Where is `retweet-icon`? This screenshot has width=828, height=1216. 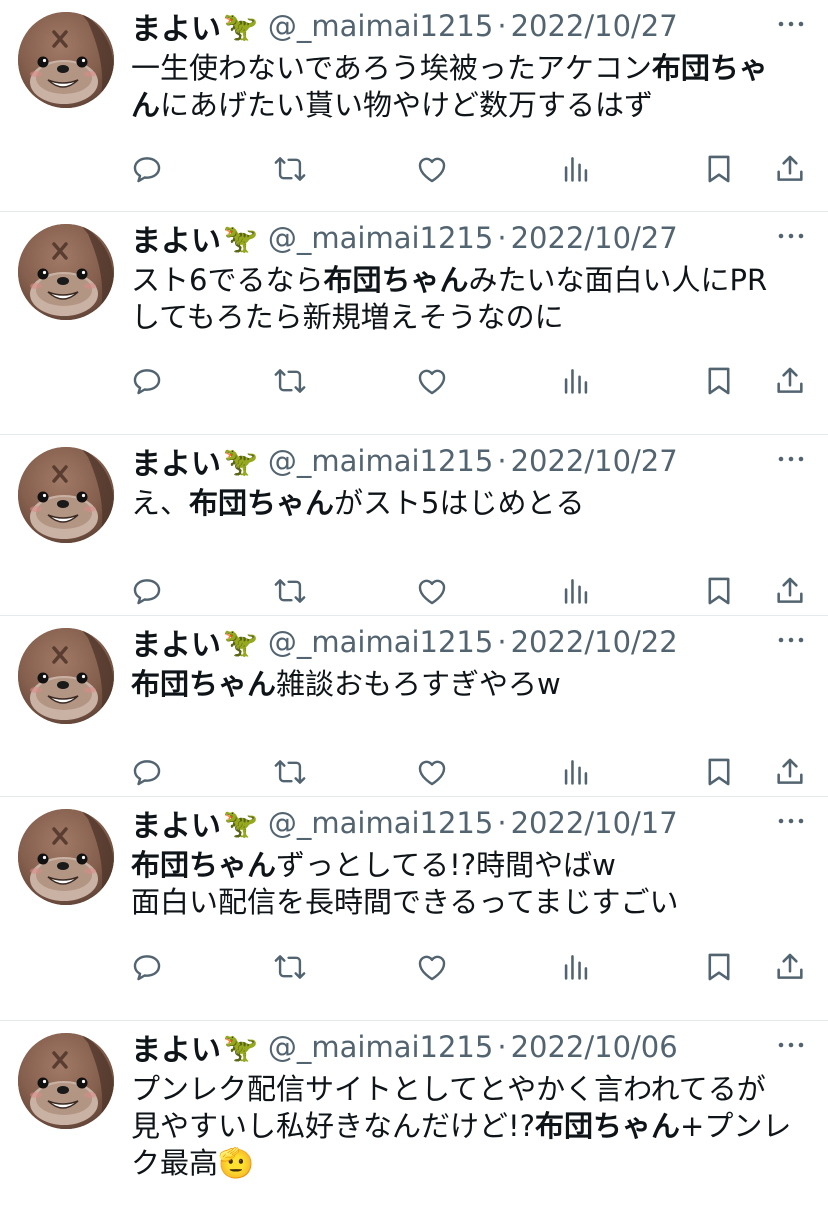
retweet-icon is located at coordinates (290, 967).